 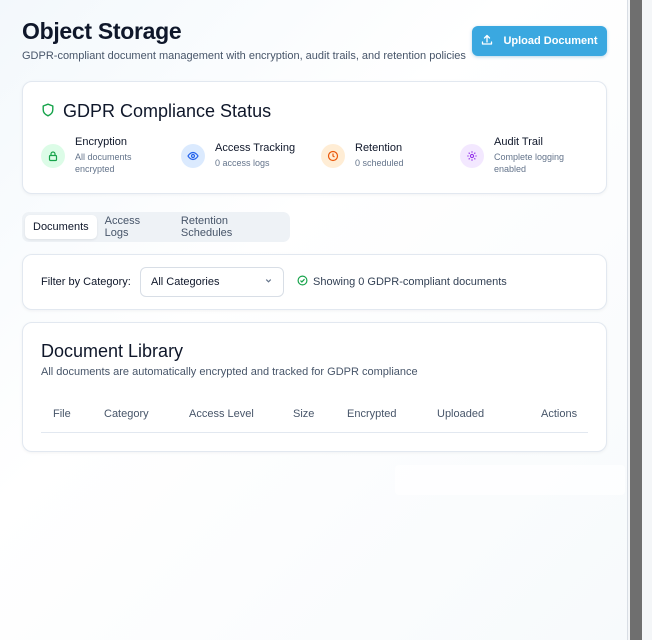 I want to click on compliance-title: GDPR Compliance Status, so click(x=156, y=111).